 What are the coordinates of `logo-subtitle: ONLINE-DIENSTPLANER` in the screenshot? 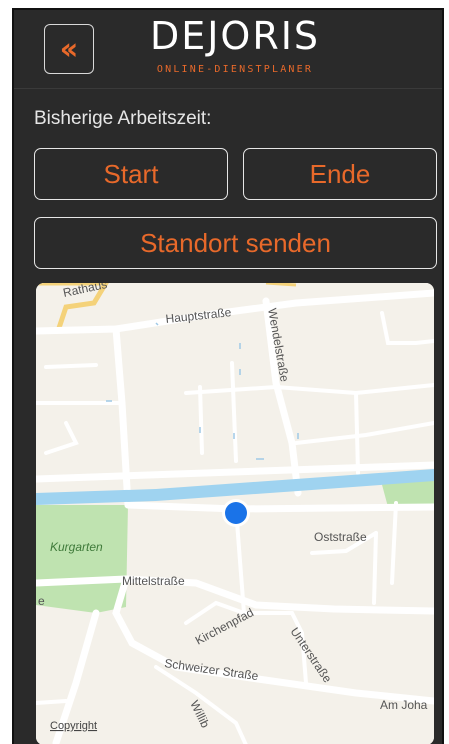 It's located at (235, 69).